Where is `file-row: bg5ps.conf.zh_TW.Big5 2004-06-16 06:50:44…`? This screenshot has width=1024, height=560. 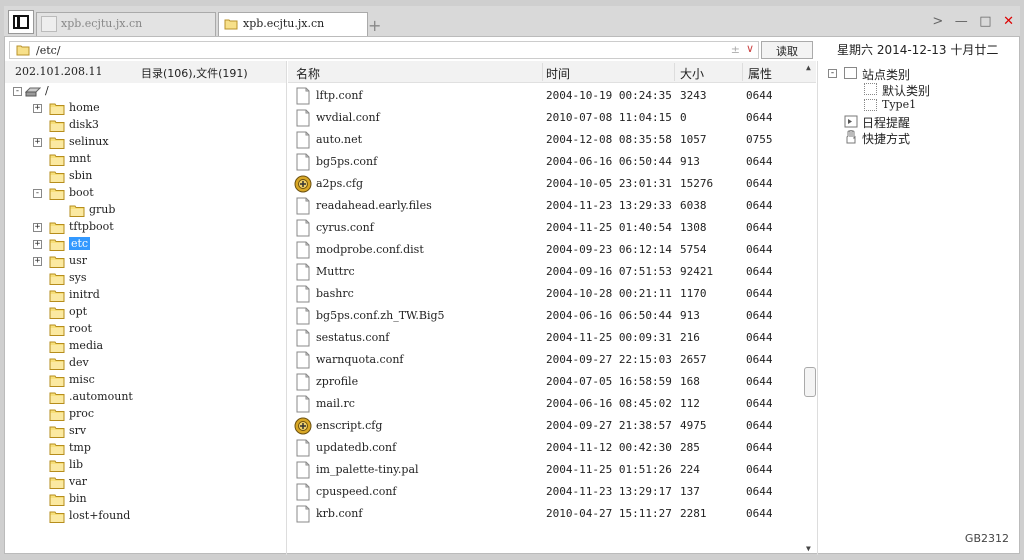
file-row: bg5ps.conf.zh_TW.Big5 2004-06-16 06:50:44… is located at coordinates (544, 316).